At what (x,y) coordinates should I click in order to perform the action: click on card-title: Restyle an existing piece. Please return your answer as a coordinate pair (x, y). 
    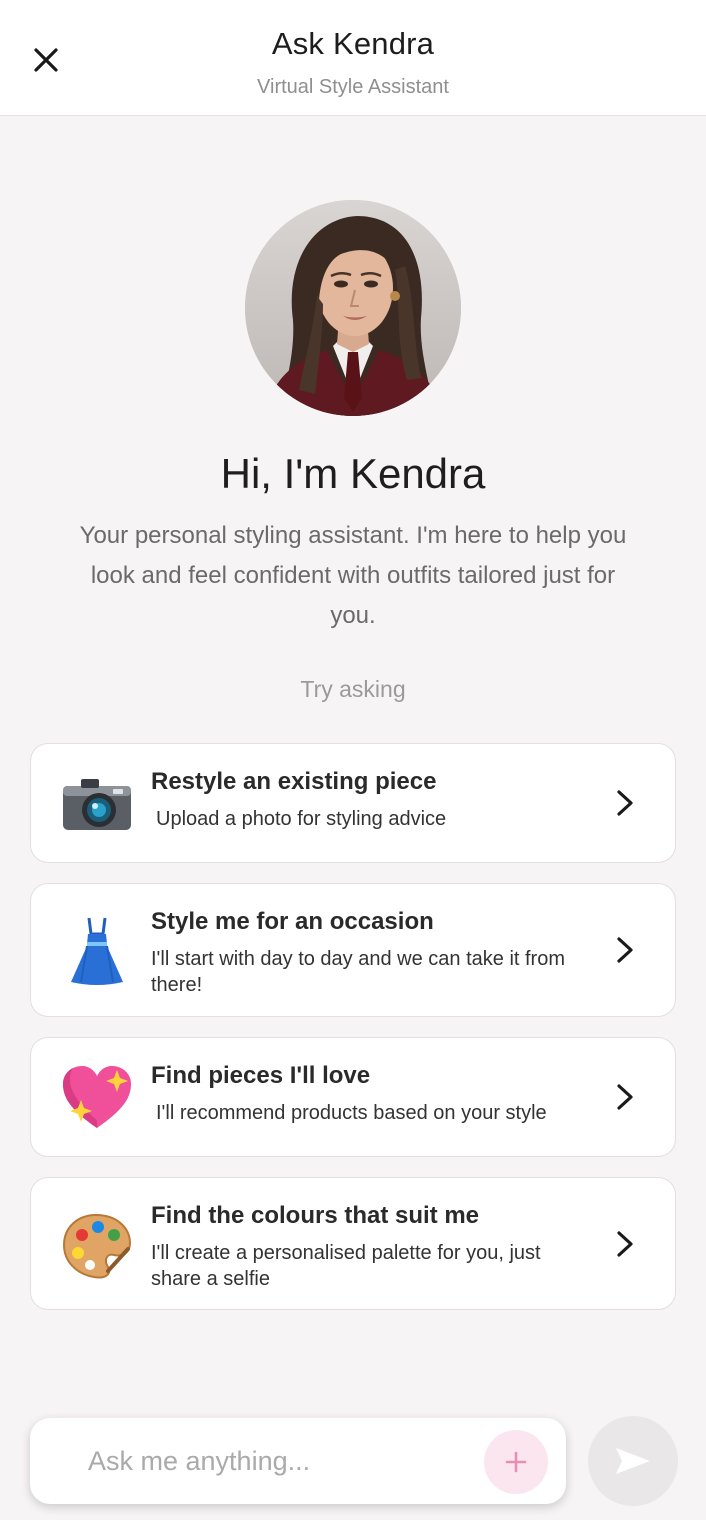
    Looking at the image, I should click on (294, 781).